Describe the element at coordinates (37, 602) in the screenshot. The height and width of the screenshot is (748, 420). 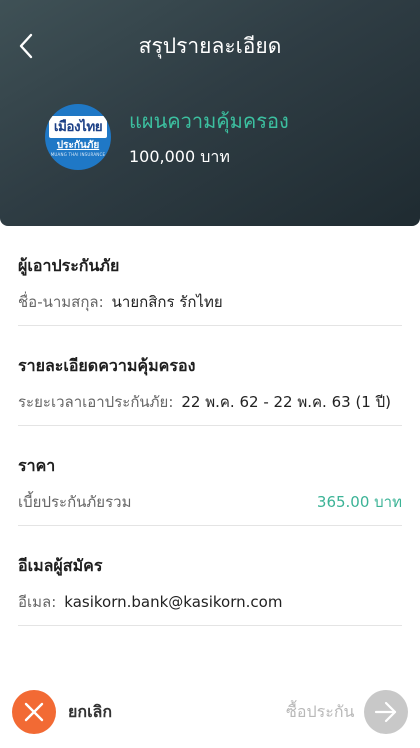
I see `email-label: อีเมล:` at that location.